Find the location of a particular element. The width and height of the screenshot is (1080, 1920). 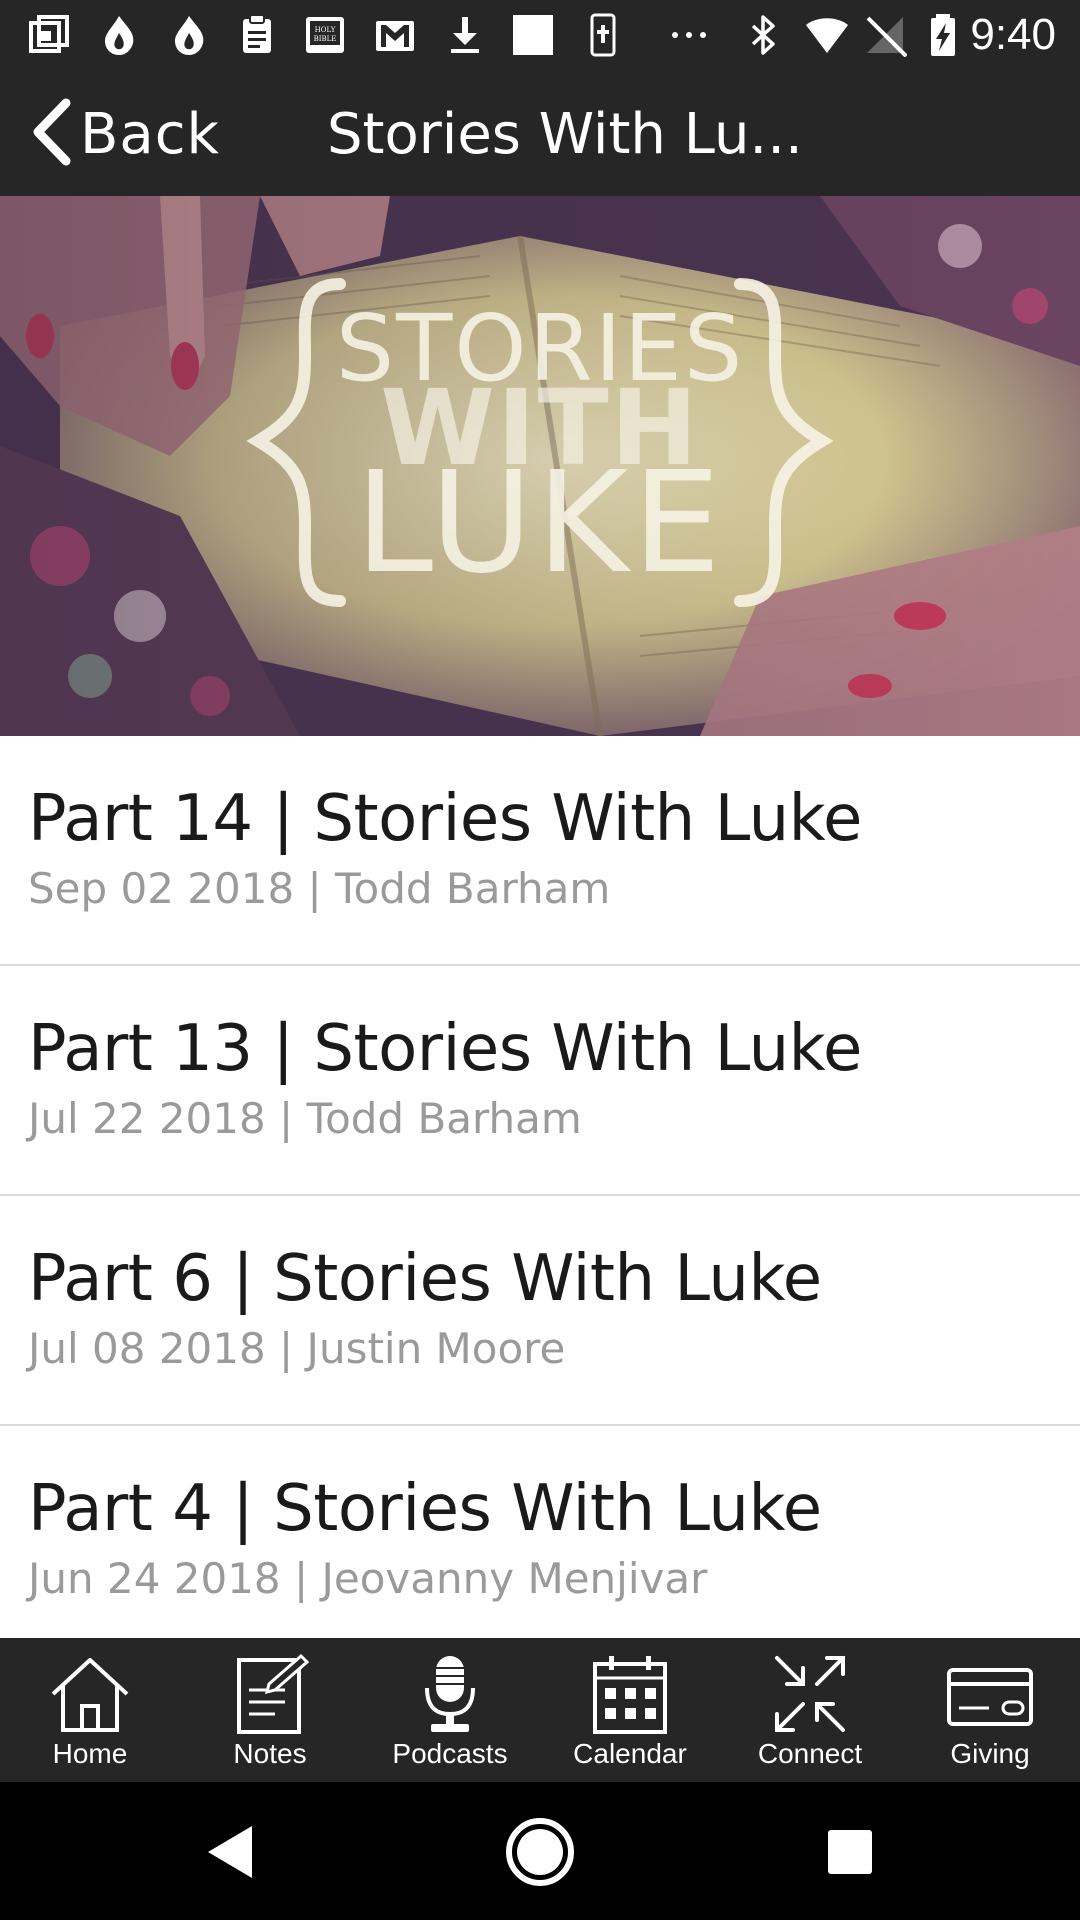

tab-home: Home is located at coordinates (90, 1710).